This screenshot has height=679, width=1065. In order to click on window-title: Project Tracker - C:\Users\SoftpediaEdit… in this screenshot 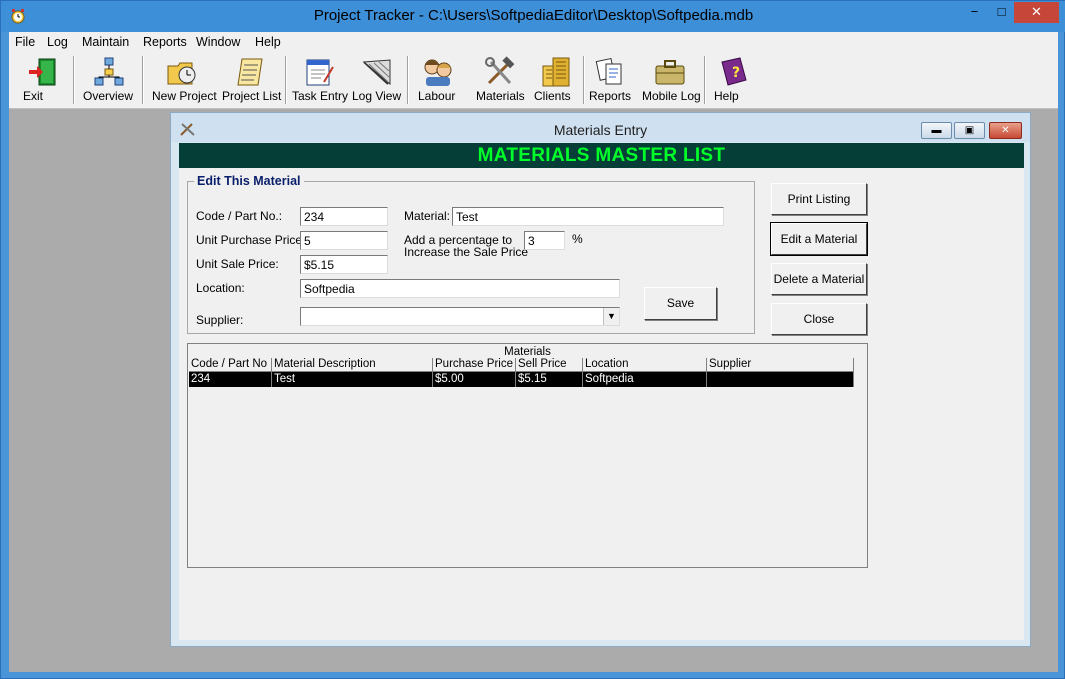, I will do `click(533, 15)`.